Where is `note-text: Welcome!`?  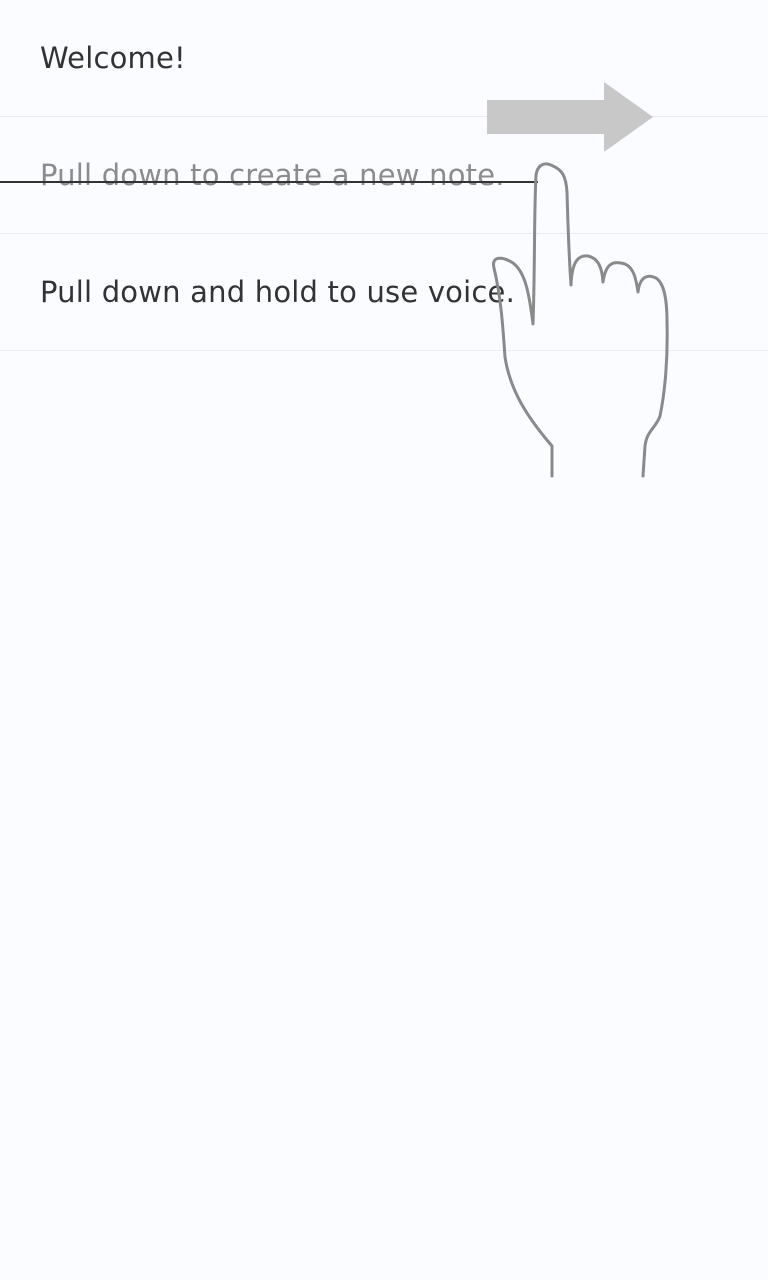
note-text: Welcome! is located at coordinates (113, 58).